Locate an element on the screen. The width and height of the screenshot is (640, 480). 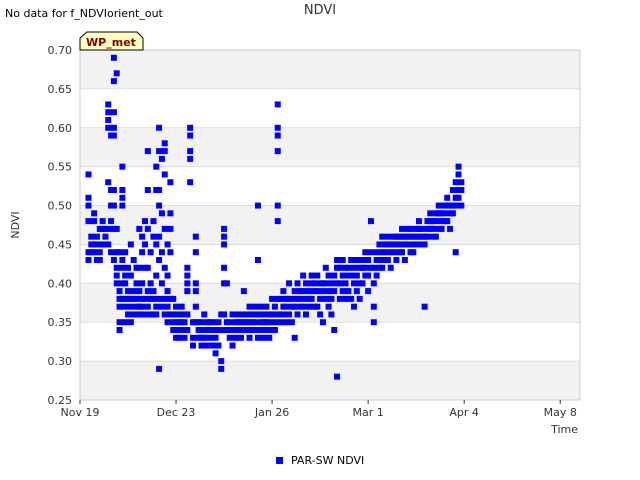
y-tick-label: 0.70 is located at coordinates (60, 50).